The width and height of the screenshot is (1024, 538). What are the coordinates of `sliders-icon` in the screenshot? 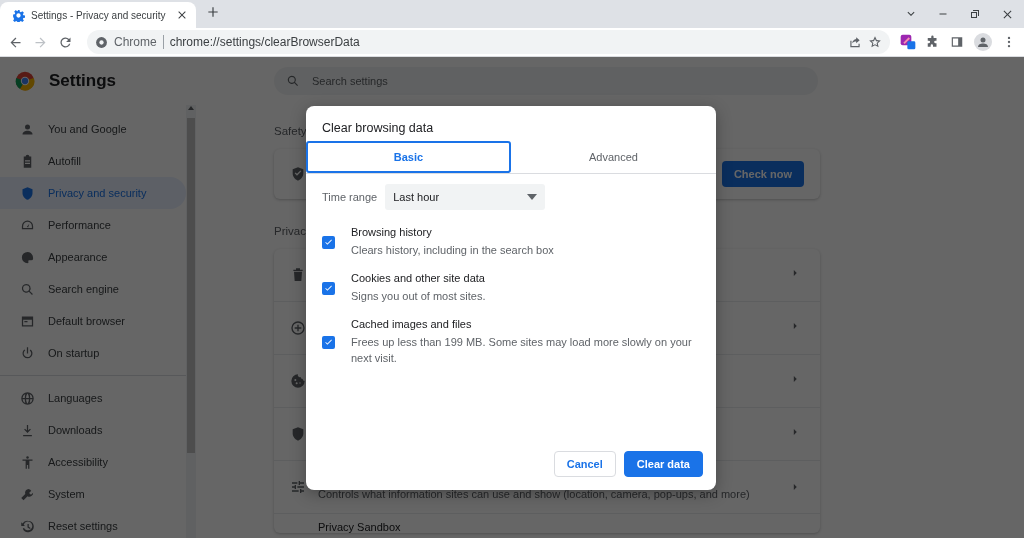 It's located at (298, 487).